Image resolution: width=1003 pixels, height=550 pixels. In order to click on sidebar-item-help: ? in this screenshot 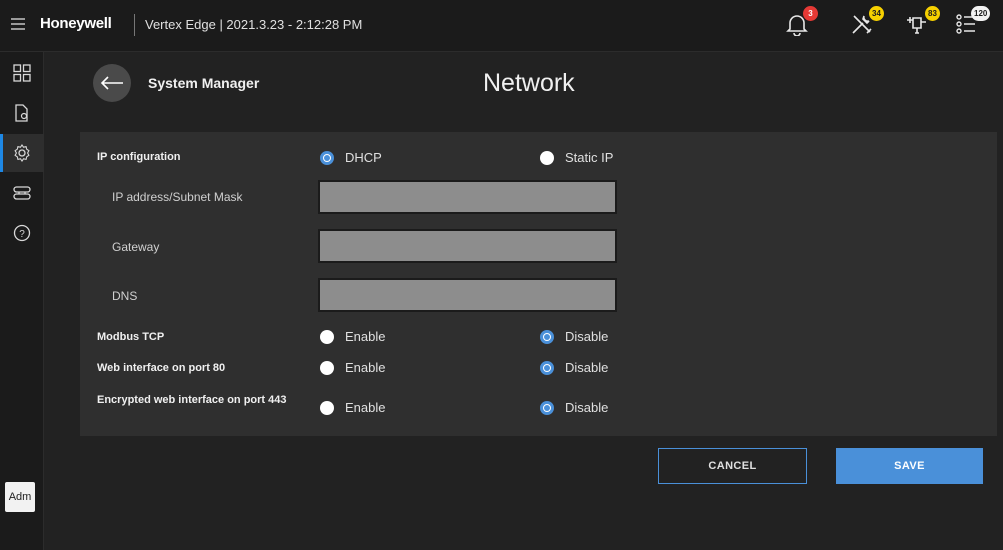, I will do `click(22, 233)`.